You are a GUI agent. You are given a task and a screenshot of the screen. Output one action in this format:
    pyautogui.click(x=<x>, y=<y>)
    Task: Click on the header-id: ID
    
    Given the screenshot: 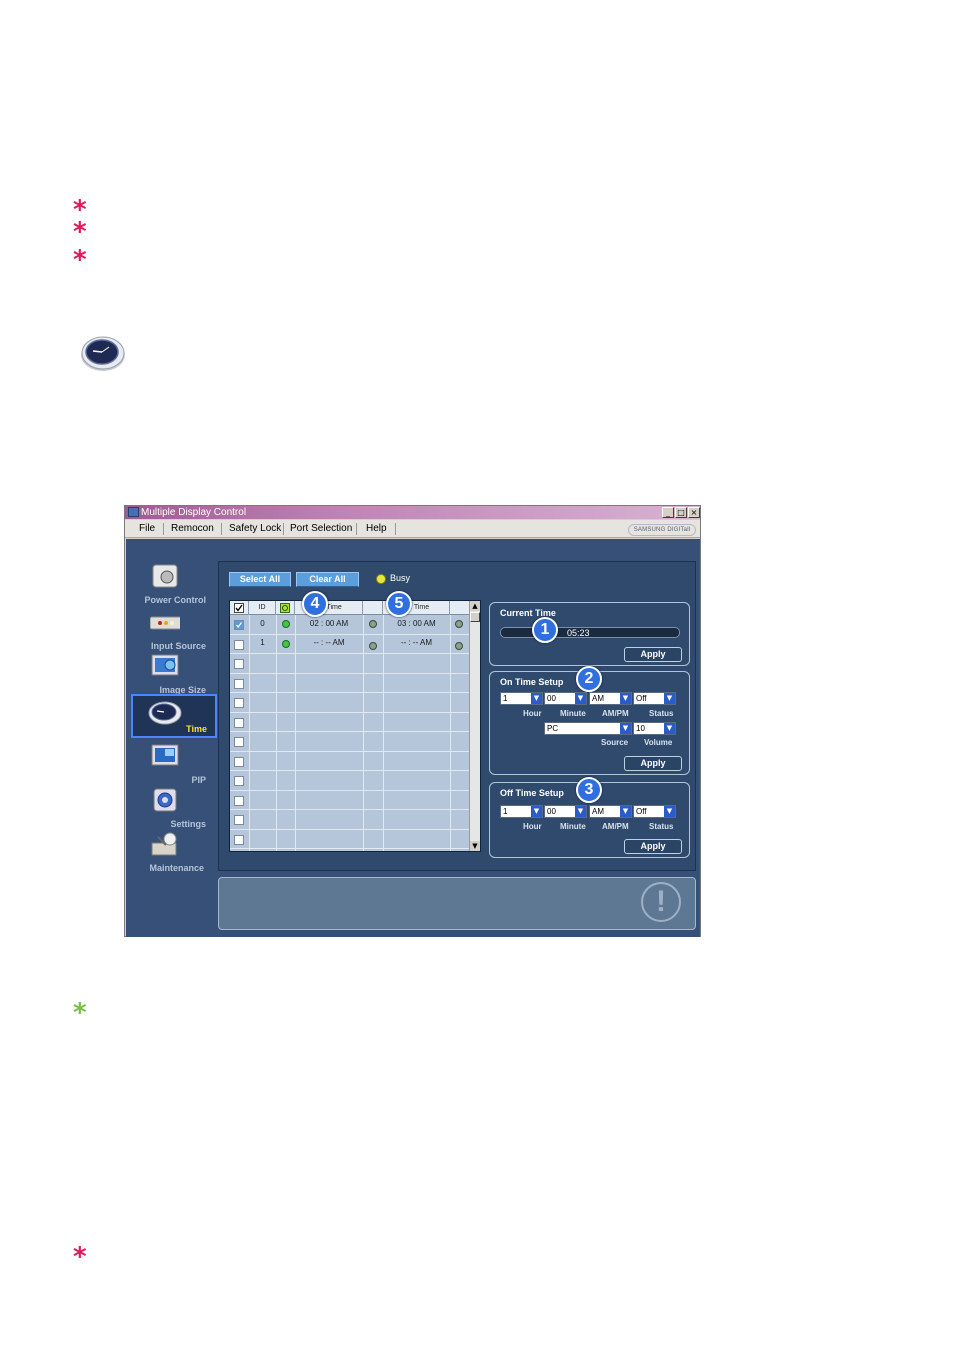 What is the action you would take?
    pyautogui.click(x=262, y=608)
    